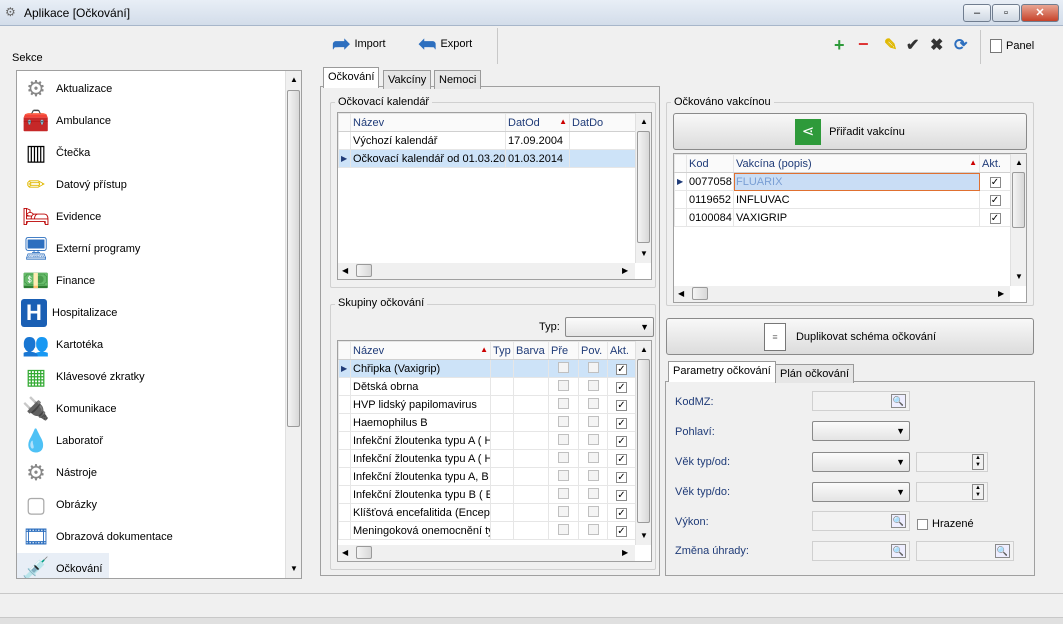 This screenshot has height=624, width=1063. What do you see at coordinates (1012, 46) in the screenshot?
I see `panel-button: Panel` at bounding box center [1012, 46].